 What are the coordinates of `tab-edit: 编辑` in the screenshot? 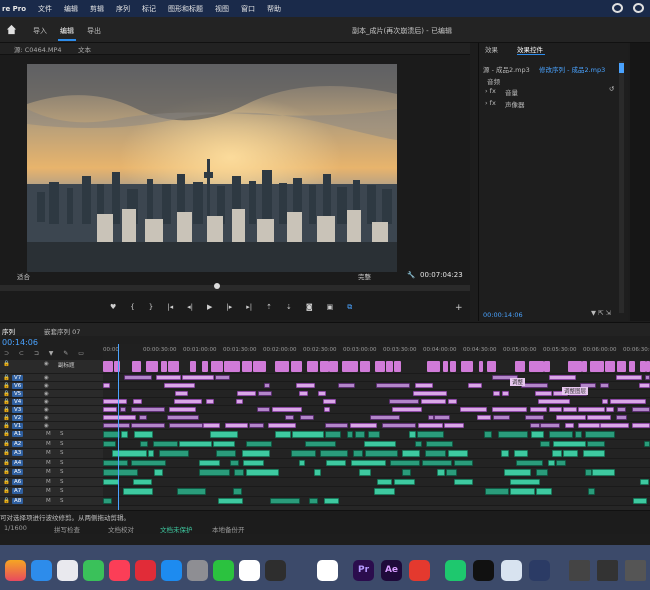 It's located at (67, 31).